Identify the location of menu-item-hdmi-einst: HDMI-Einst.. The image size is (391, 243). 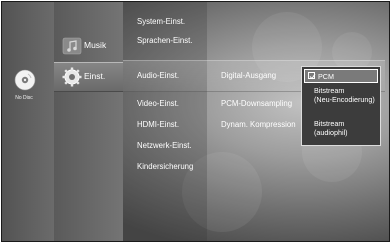
(158, 124).